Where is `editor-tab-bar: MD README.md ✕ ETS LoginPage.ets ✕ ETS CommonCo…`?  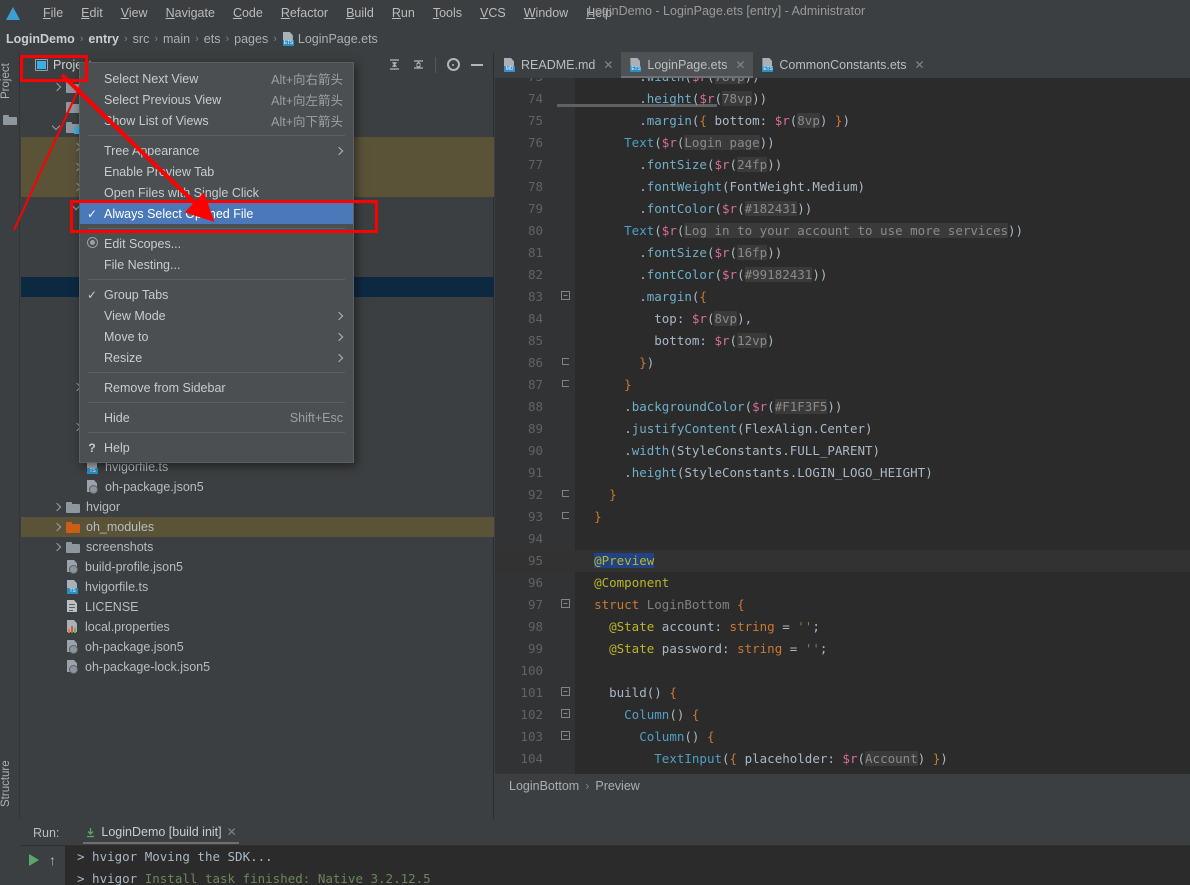 editor-tab-bar: MD README.md ✕ ETS LoginPage.ets ✕ ETS CommonCo… is located at coordinates (842, 65).